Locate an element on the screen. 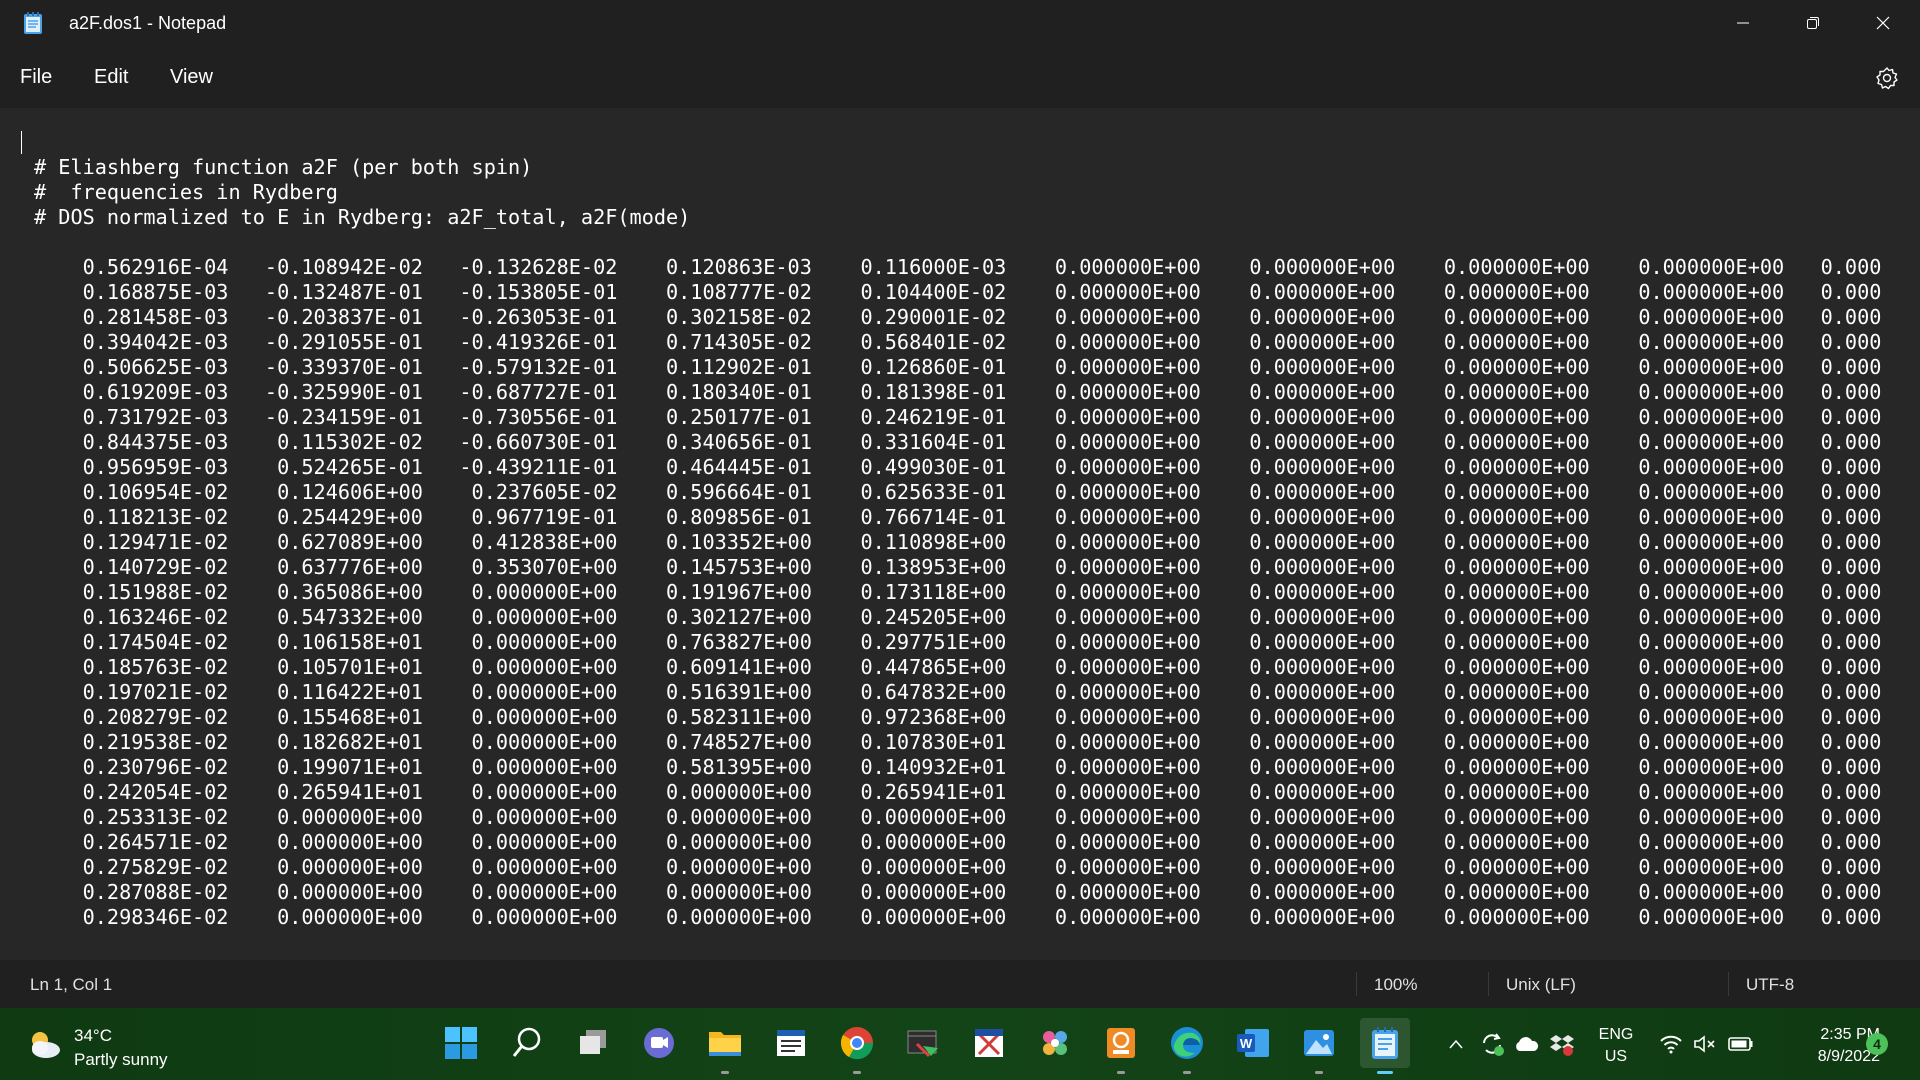 The width and height of the screenshot is (1920, 1080). word-icon: W is located at coordinates (1253, 1043).